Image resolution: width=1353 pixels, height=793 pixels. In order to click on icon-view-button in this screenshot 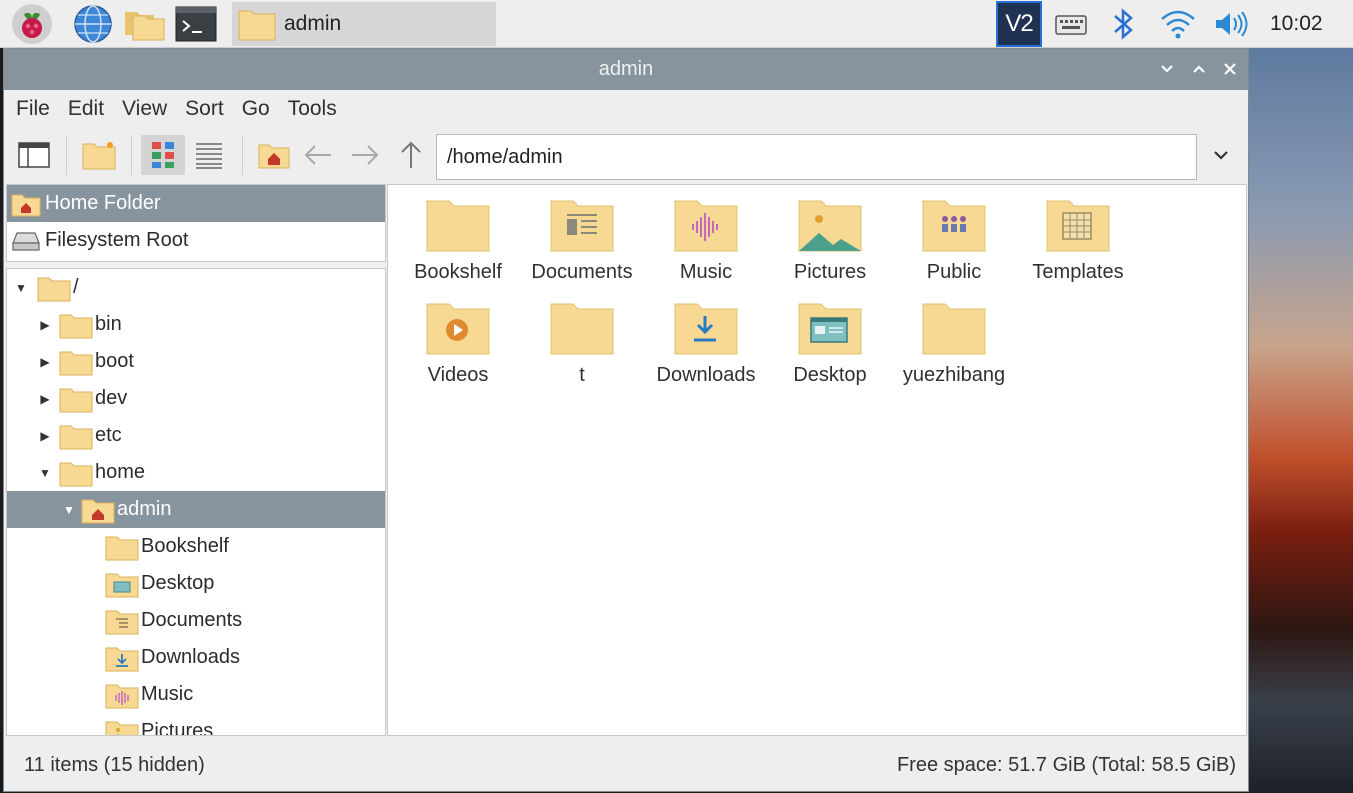, I will do `click(163, 155)`.